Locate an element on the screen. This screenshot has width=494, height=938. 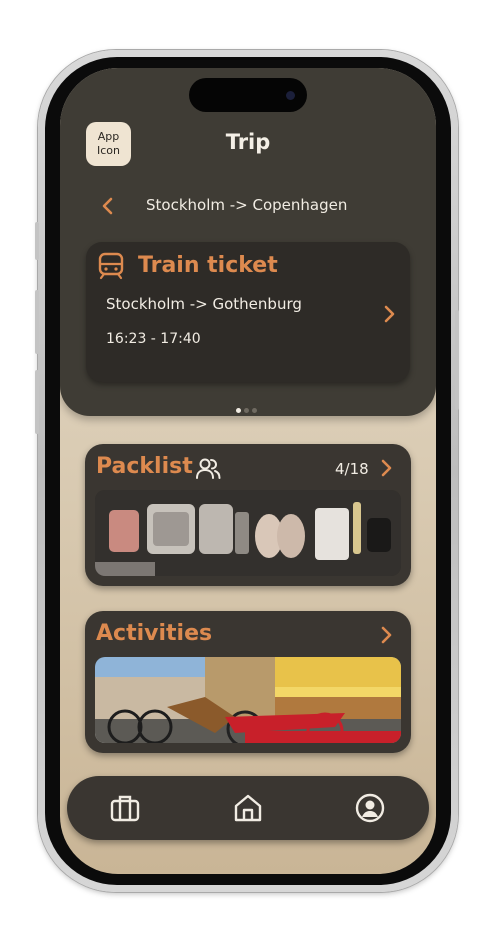
packlist-photo is located at coordinates (248, 533).